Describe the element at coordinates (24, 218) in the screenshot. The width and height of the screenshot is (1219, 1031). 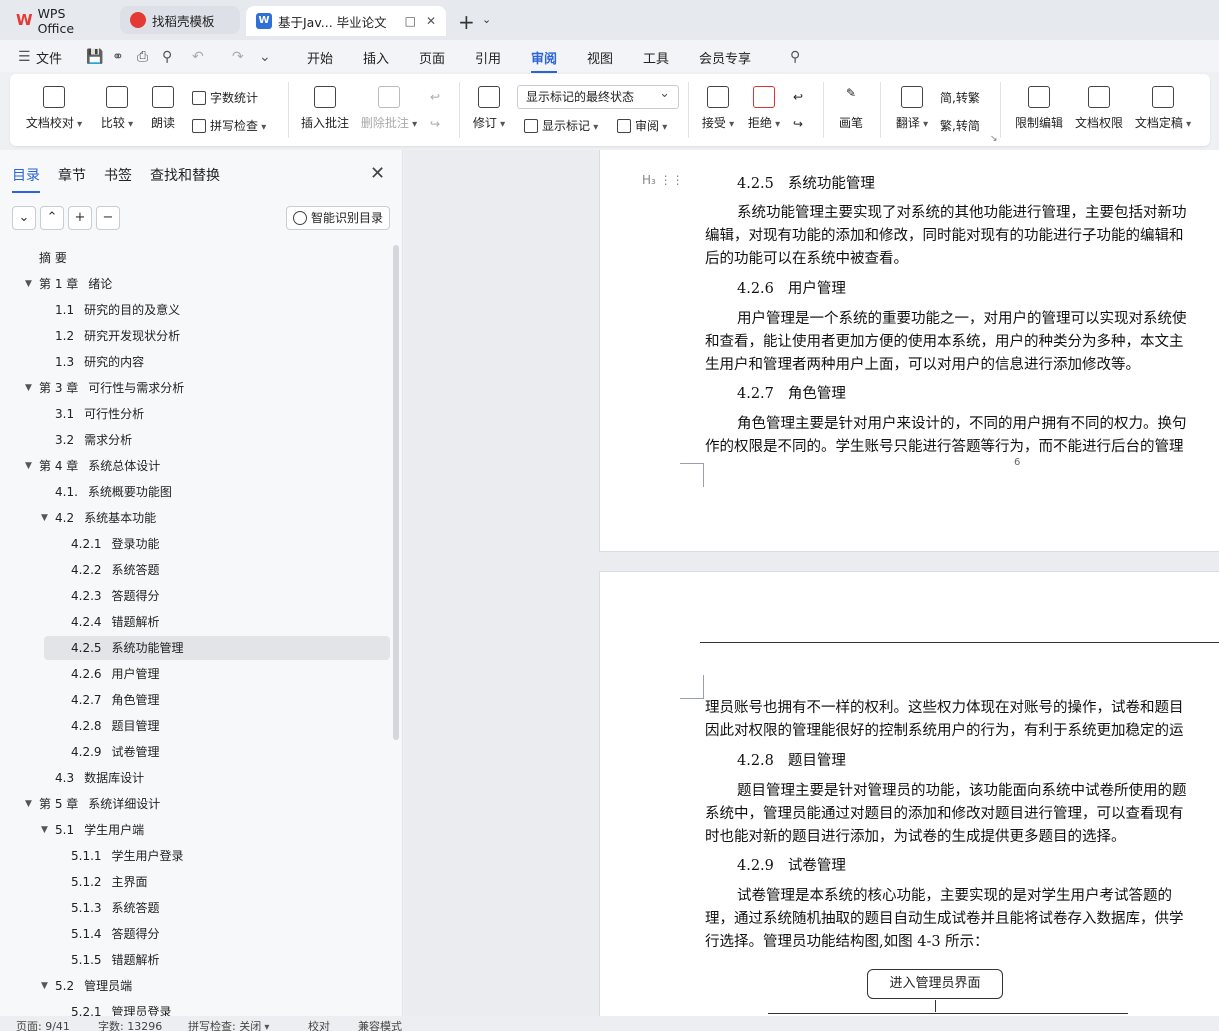
I see `collapse-down-button: ⌄` at that location.